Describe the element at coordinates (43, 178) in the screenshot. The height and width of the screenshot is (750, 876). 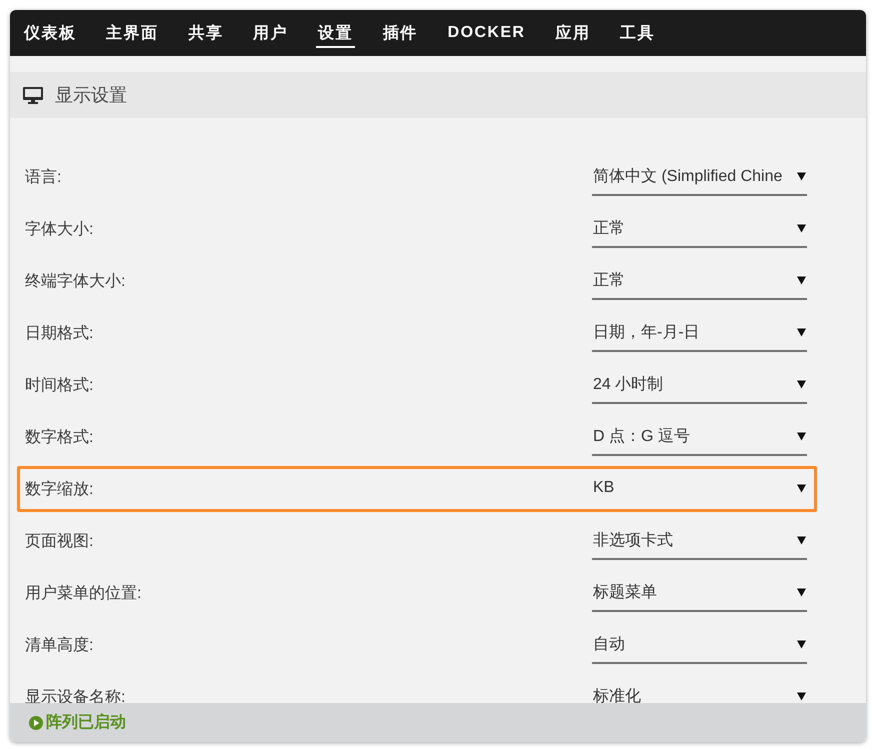
I see `setting-label: 语言:` at that location.